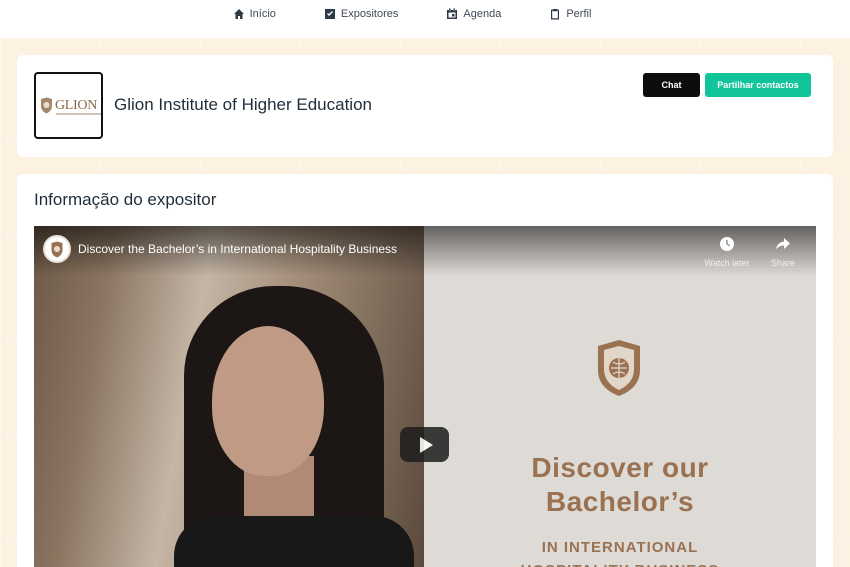  What do you see at coordinates (620, 467) in the screenshot?
I see `promo-headline-line1: Discover our` at bounding box center [620, 467].